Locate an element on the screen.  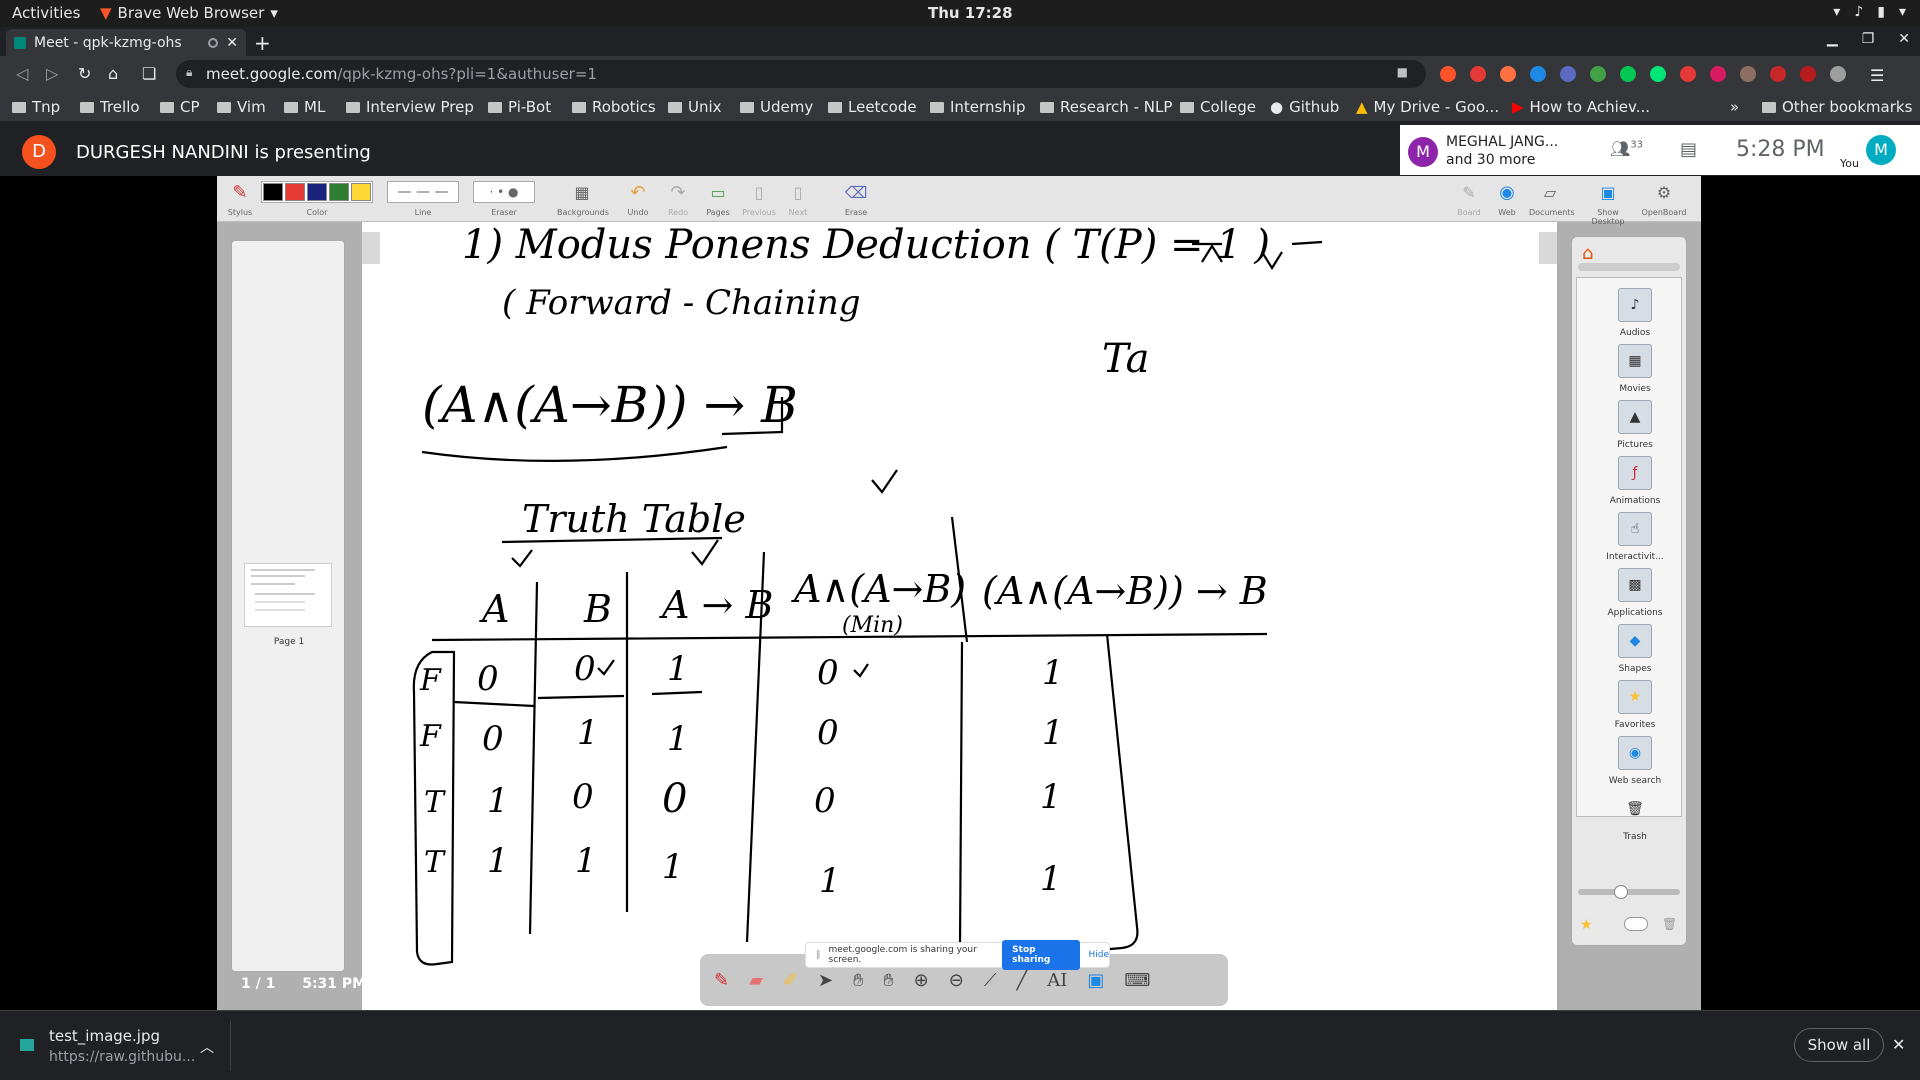
tool-board: ✎ Board is located at coordinates (1469, 197).